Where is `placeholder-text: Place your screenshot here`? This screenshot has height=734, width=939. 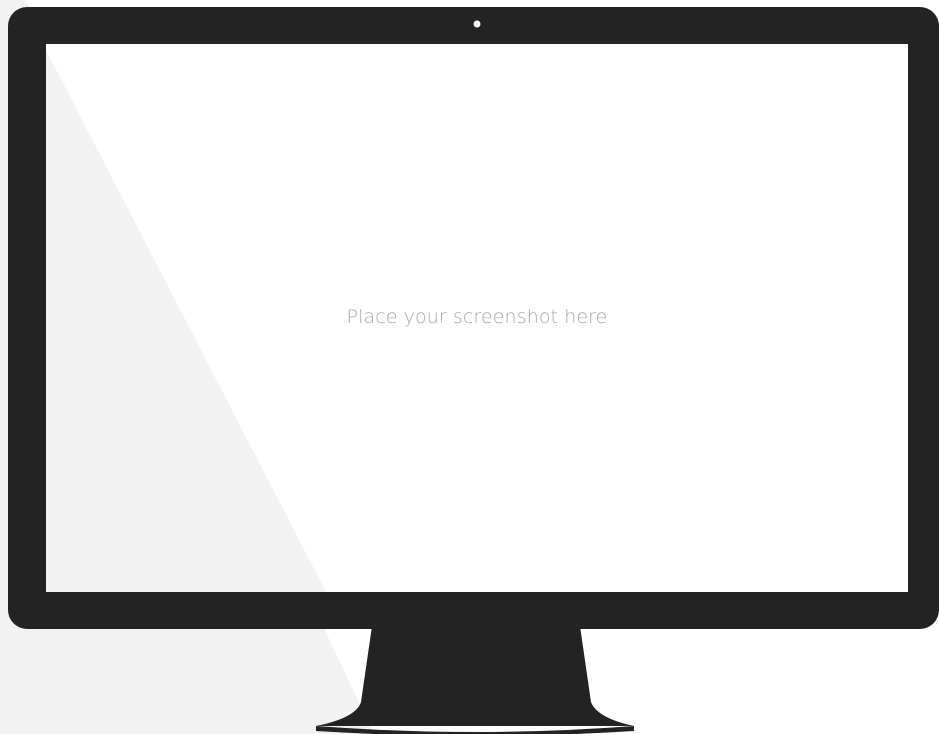 placeholder-text: Place your screenshot here is located at coordinates (477, 317).